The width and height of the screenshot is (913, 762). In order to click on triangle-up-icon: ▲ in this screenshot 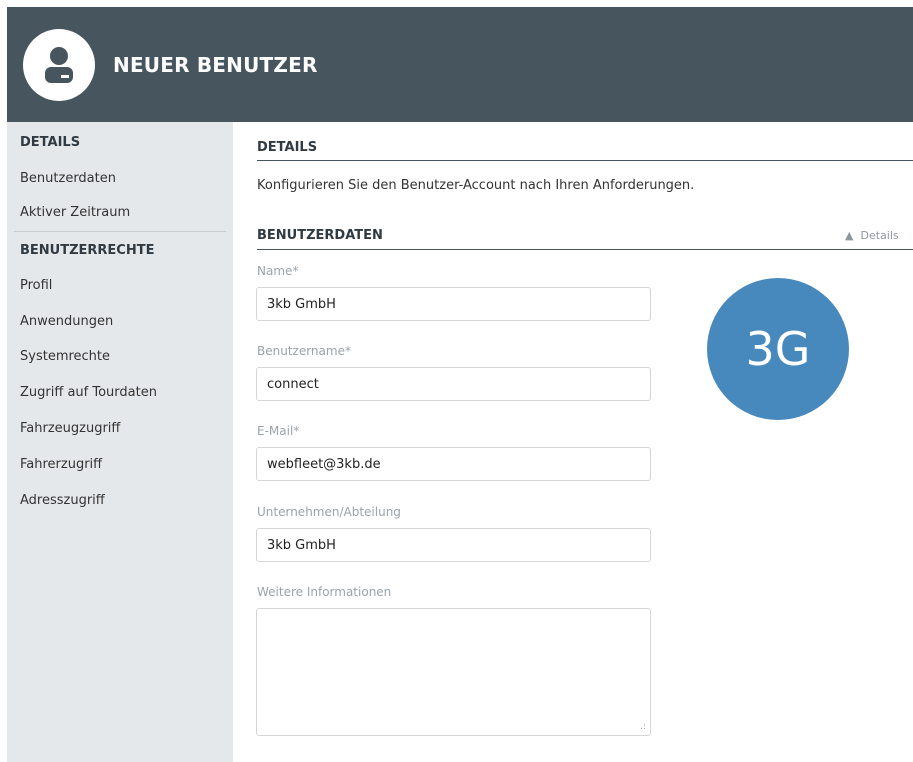, I will do `click(849, 235)`.